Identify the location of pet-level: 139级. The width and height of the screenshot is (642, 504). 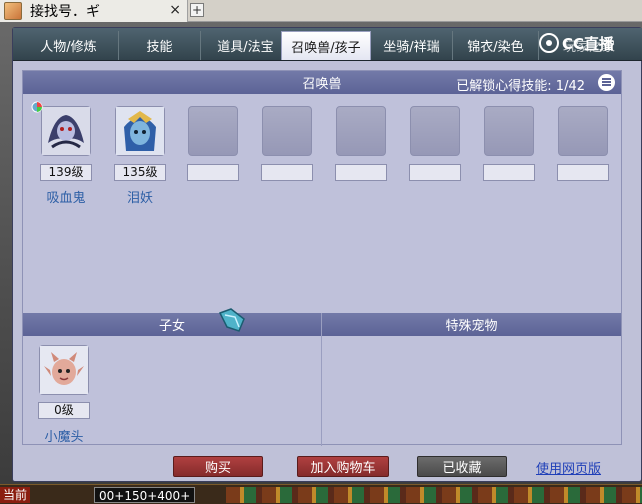
(66, 172).